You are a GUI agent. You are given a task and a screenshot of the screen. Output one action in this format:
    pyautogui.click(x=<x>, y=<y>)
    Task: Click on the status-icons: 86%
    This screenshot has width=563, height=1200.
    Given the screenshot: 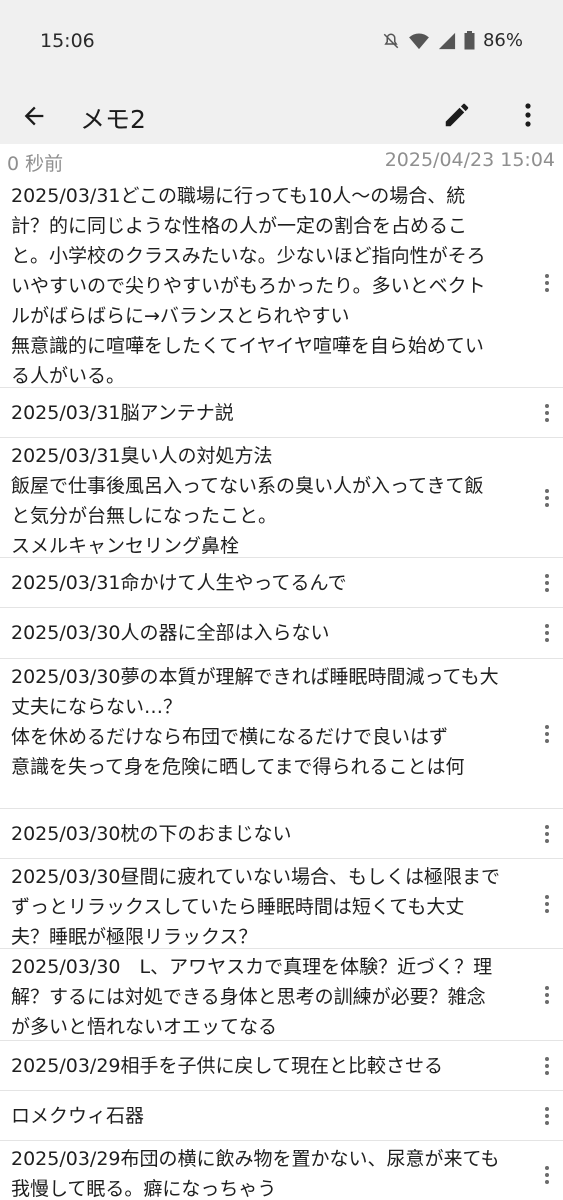 What is the action you would take?
    pyautogui.click(x=452, y=40)
    